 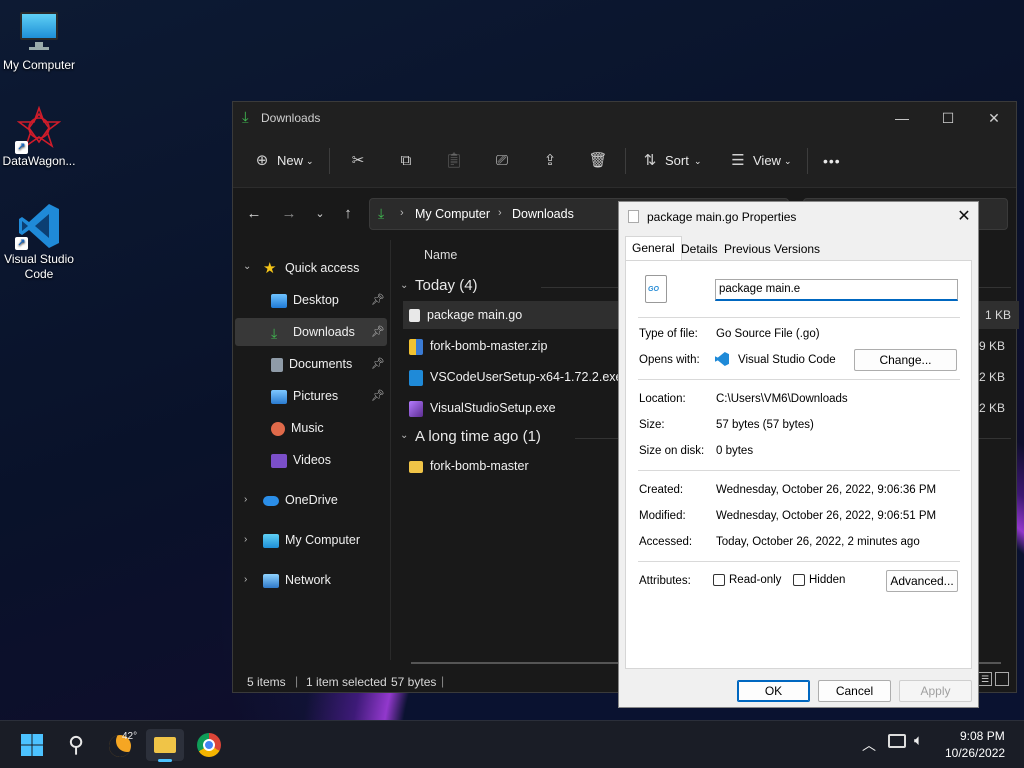 What do you see at coordinates (38, 129) in the screenshot?
I see `datawagon-logo-icon: ↗` at bounding box center [38, 129].